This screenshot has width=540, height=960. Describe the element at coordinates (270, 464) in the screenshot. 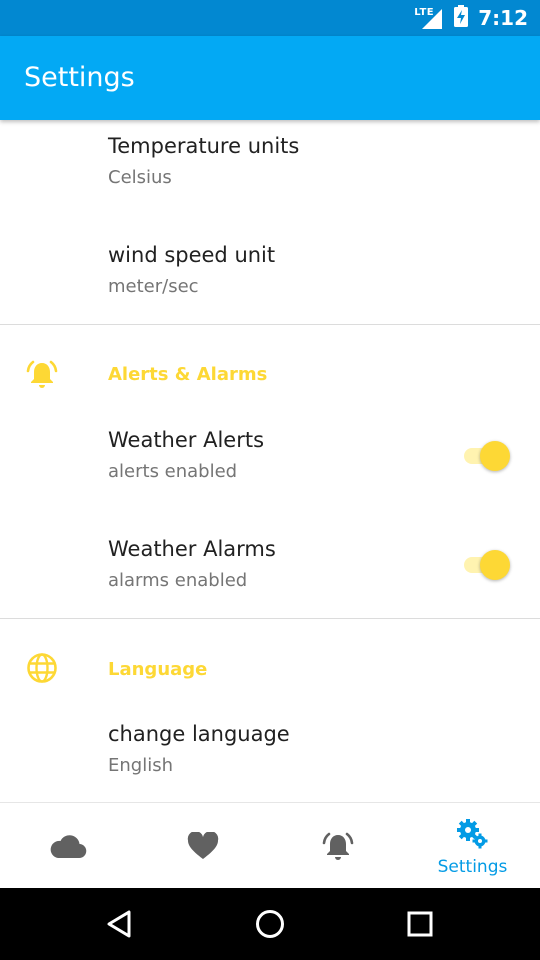

I see `weather-alerts-preference: Weather Alerts alerts enabled` at that location.